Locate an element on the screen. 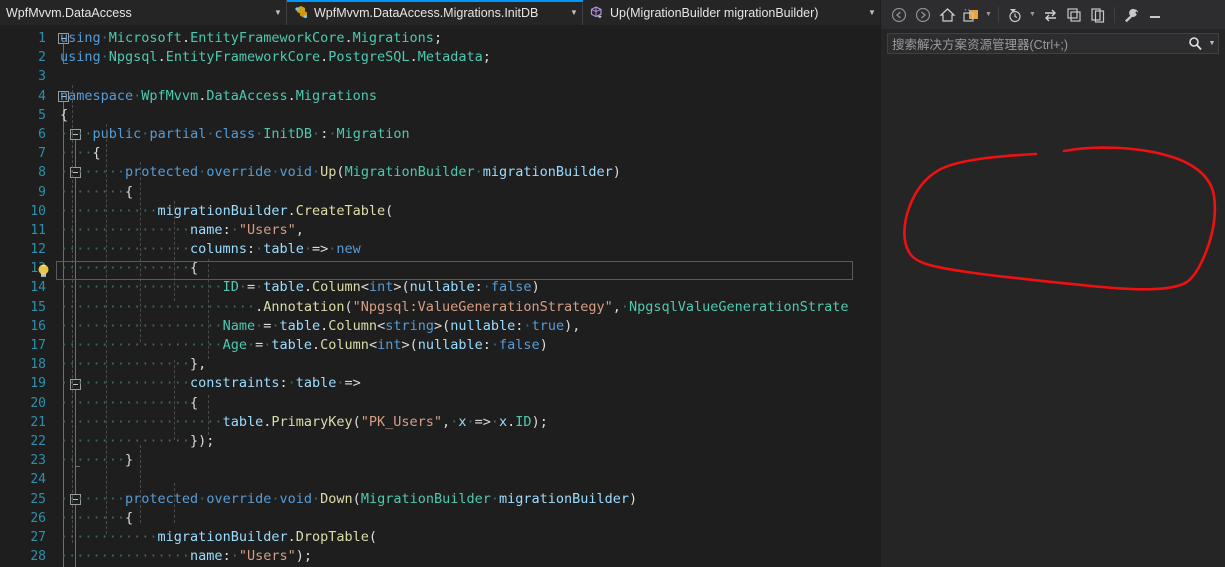 The image size is (1225, 567). project-dropdown-label: WpfMvvm.DataAccess is located at coordinates (69, 12).